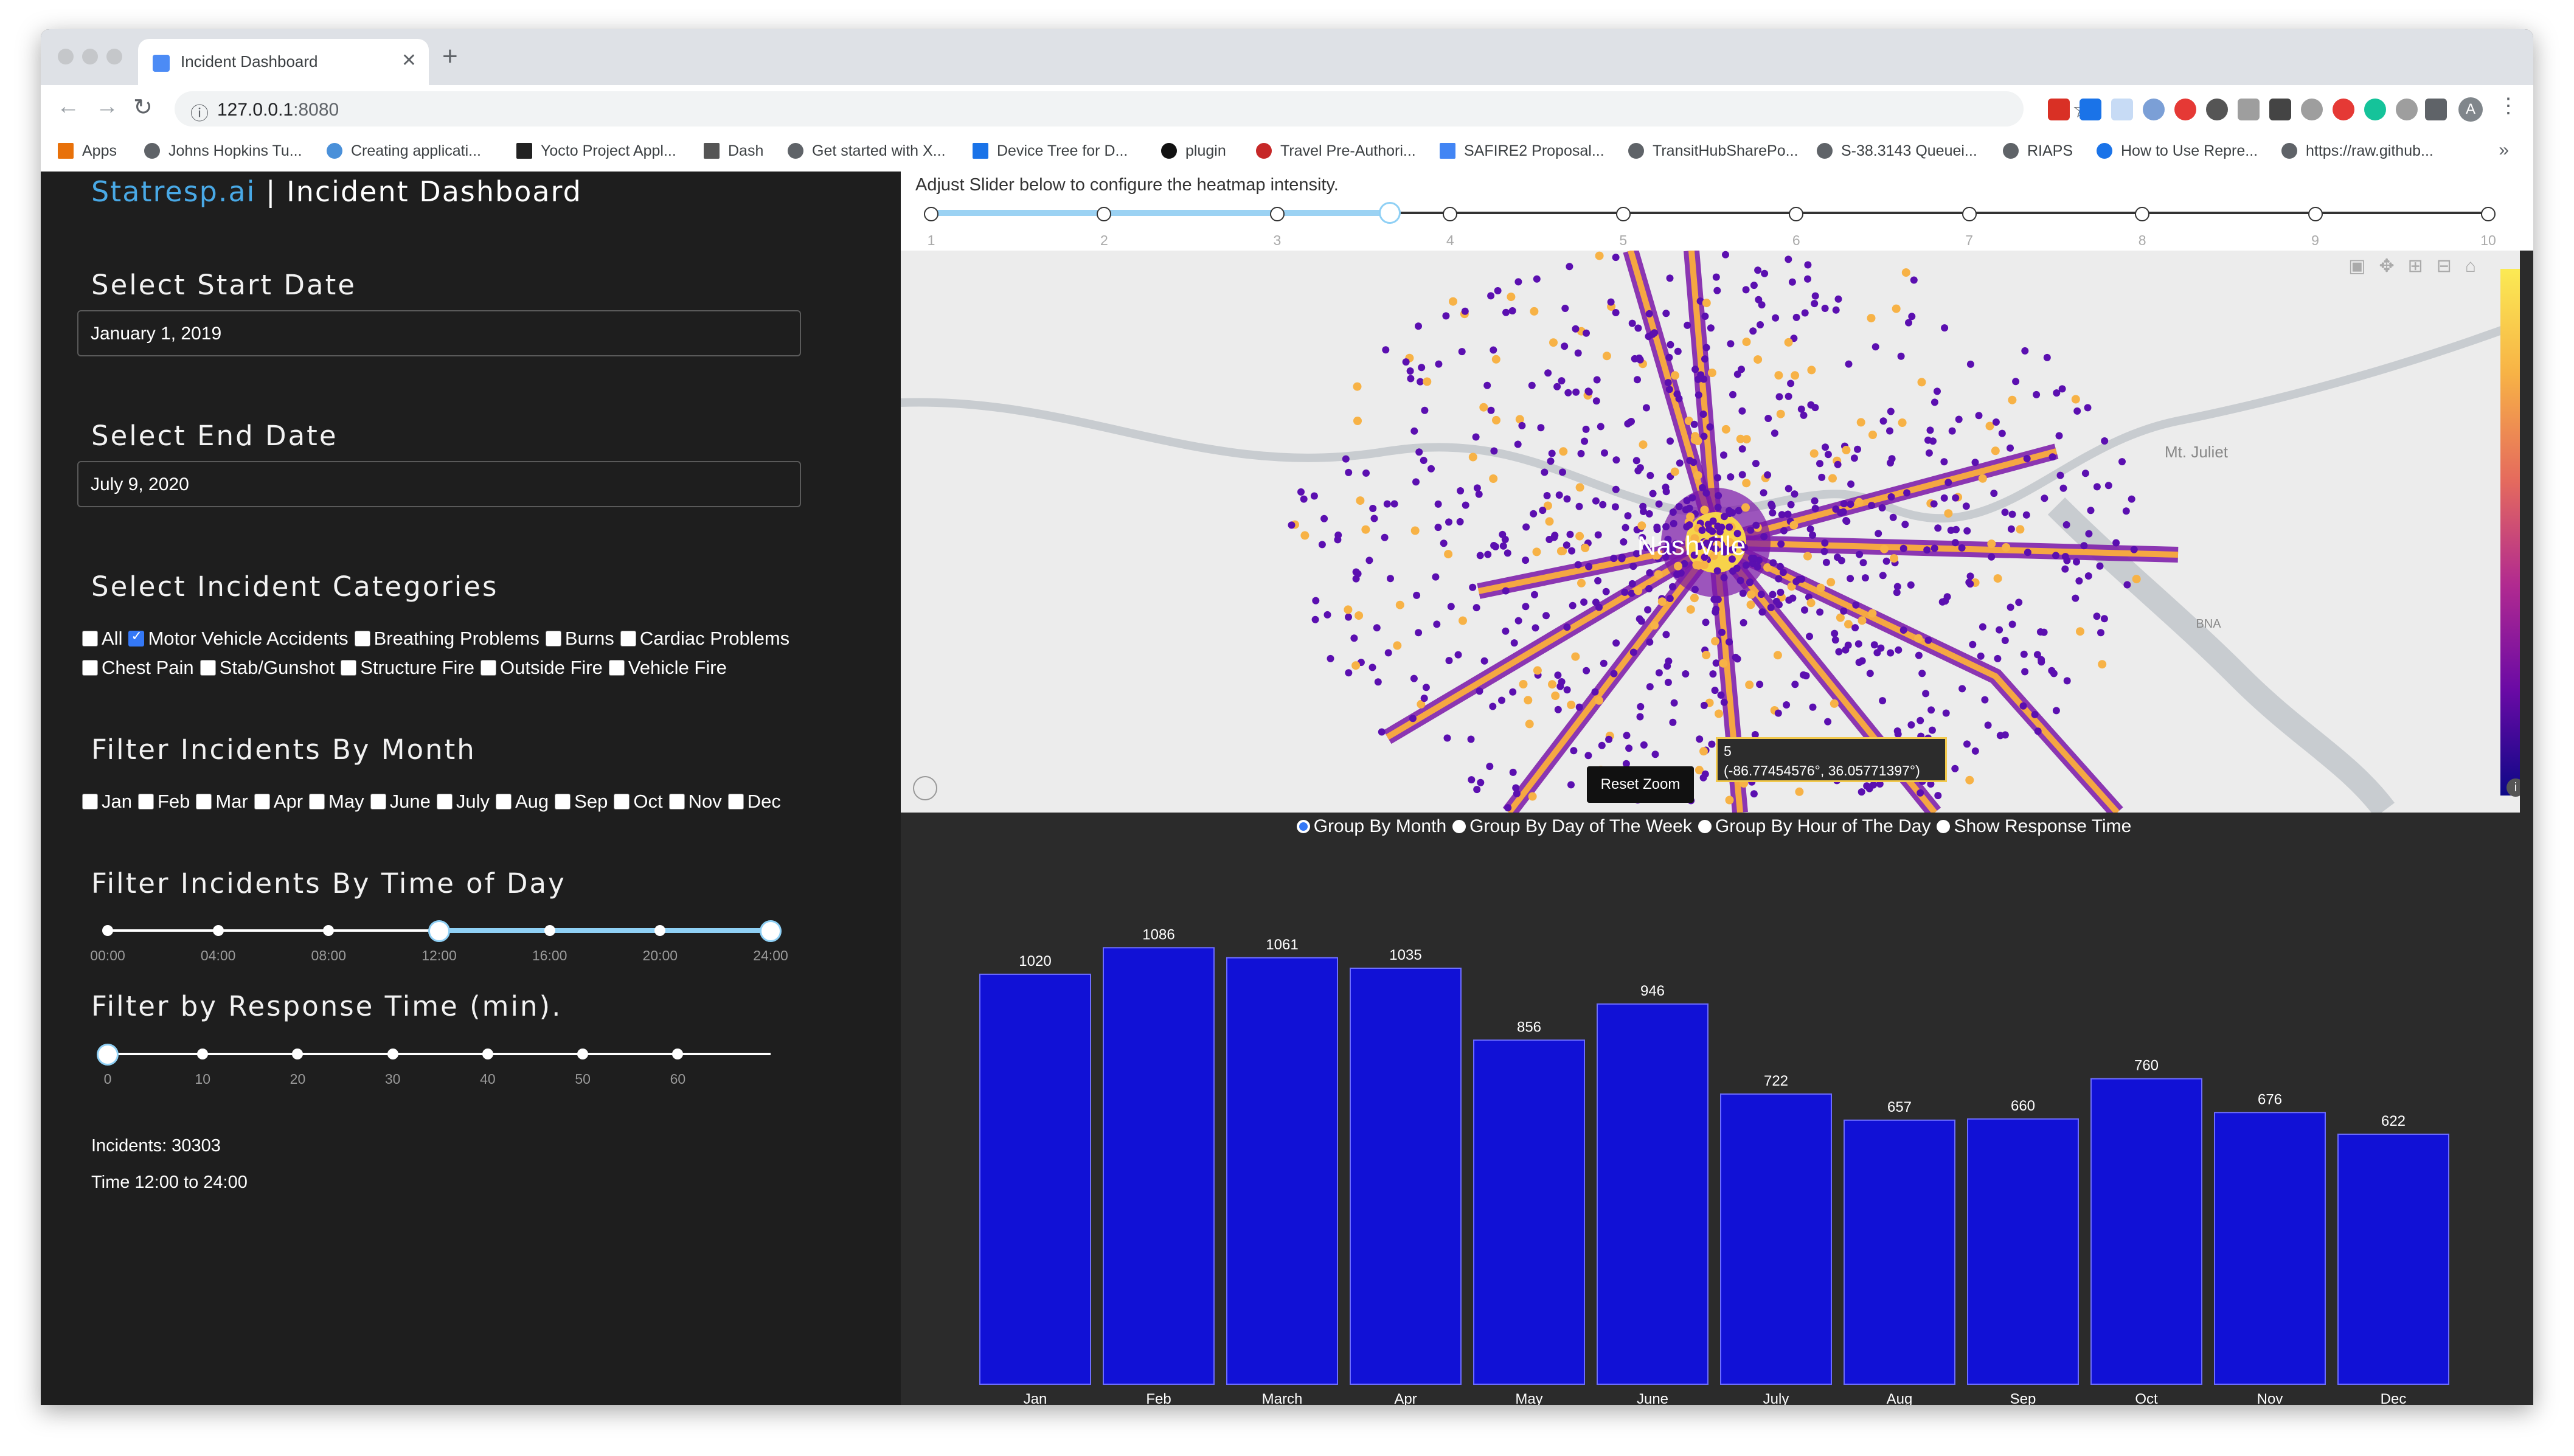  What do you see at coordinates (407, 667) in the screenshot?
I see `category-checkbox: Structure Fire` at bounding box center [407, 667].